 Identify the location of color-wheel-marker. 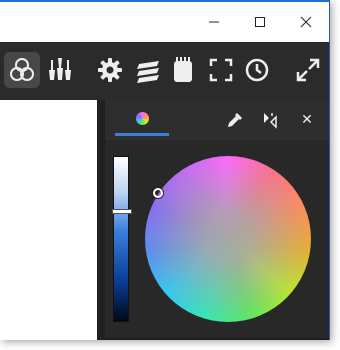
(158, 193).